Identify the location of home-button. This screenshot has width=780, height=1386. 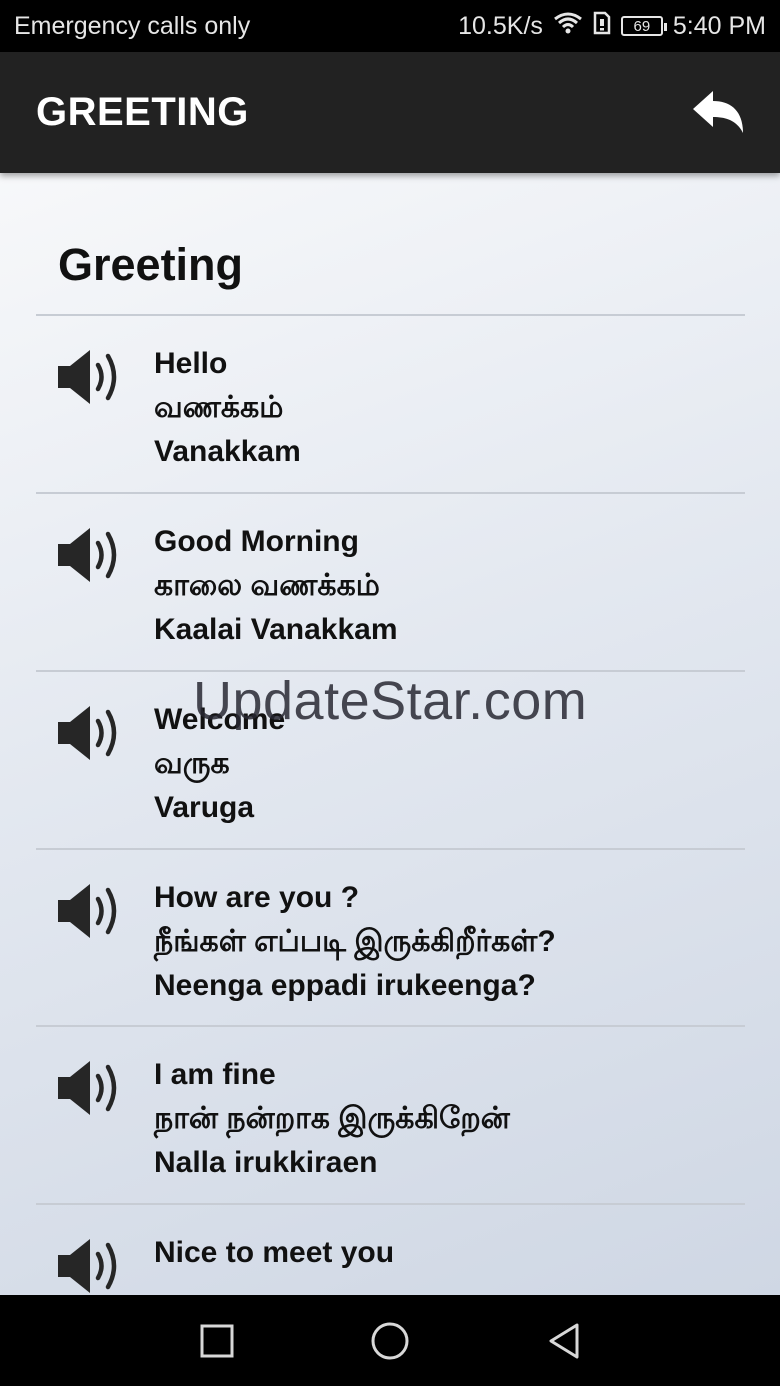
(390, 1341).